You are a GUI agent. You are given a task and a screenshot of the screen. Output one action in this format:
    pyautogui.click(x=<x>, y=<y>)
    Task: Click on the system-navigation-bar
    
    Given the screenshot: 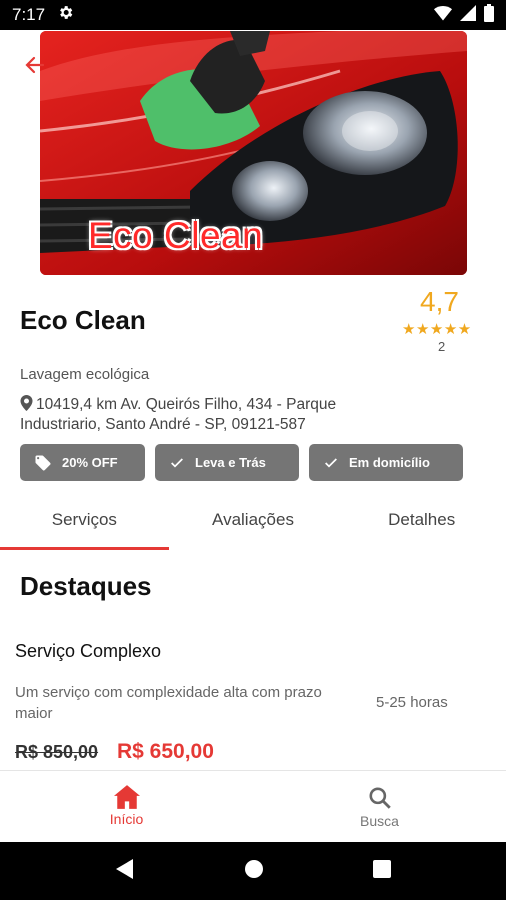 What is the action you would take?
    pyautogui.click(x=253, y=871)
    